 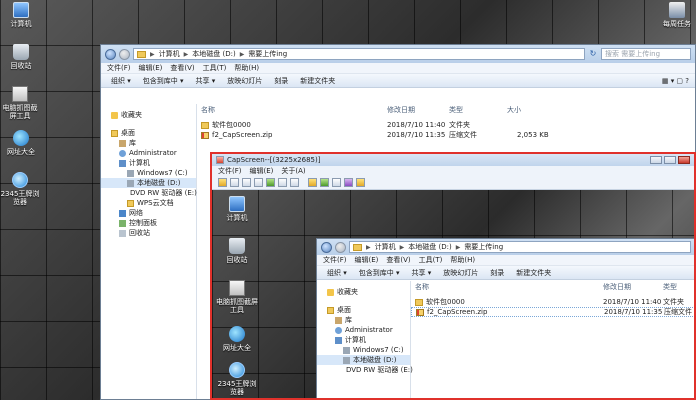 I want to click on minimize-button, so click(x=656, y=160).